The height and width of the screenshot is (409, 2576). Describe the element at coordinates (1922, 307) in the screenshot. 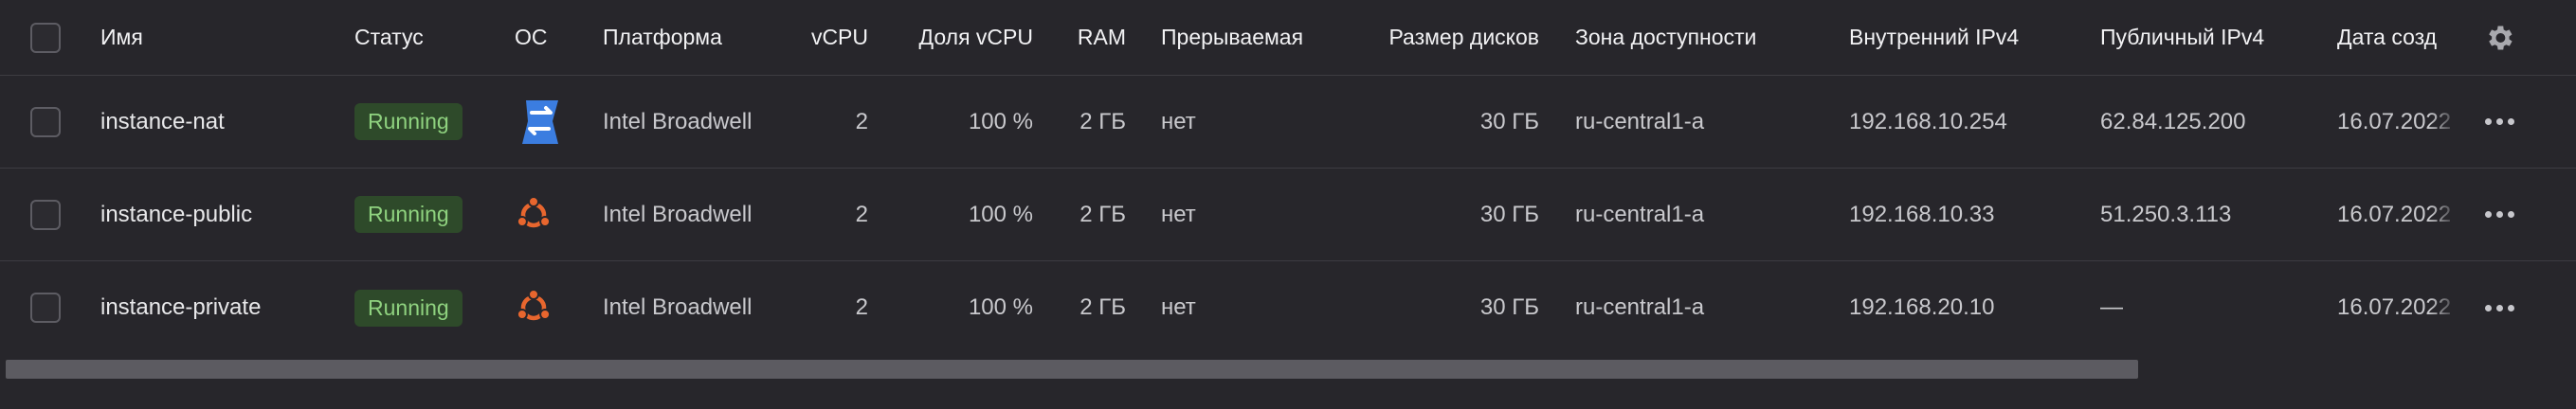

I see `internal-ip: 192.168.20.10` at that location.